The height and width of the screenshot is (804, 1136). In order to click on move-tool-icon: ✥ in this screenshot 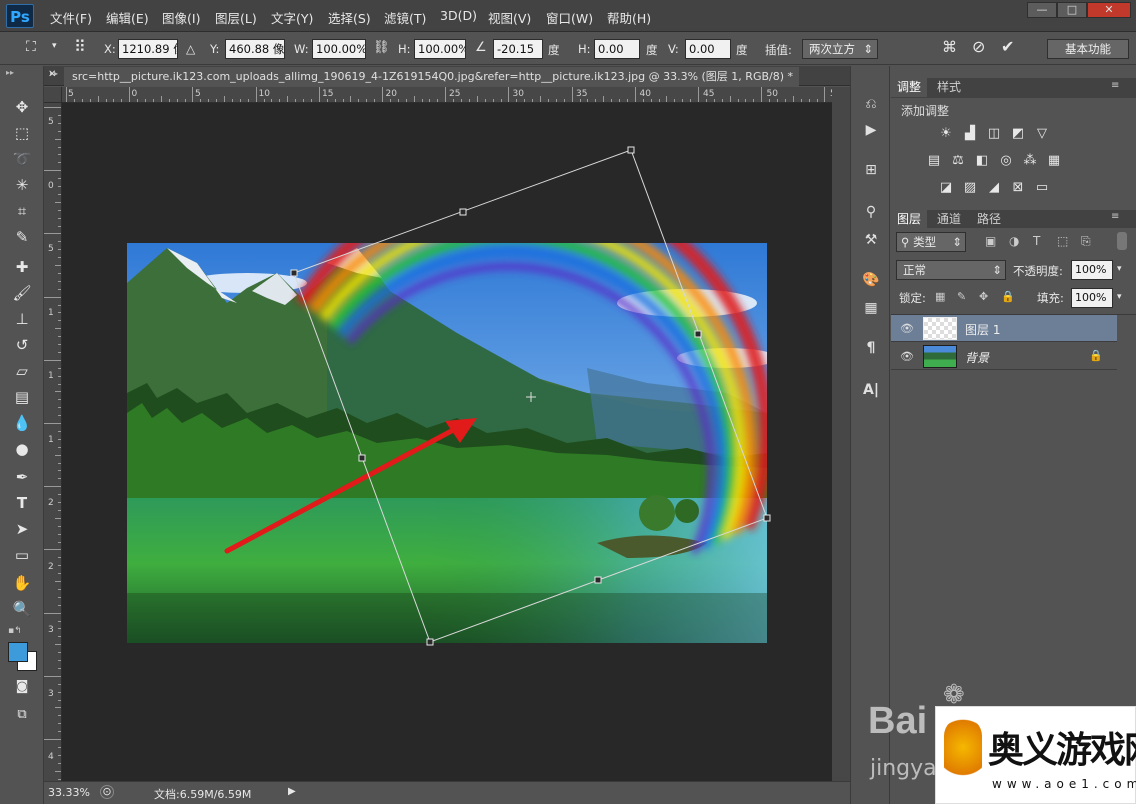, I will do `click(22, 107)`.